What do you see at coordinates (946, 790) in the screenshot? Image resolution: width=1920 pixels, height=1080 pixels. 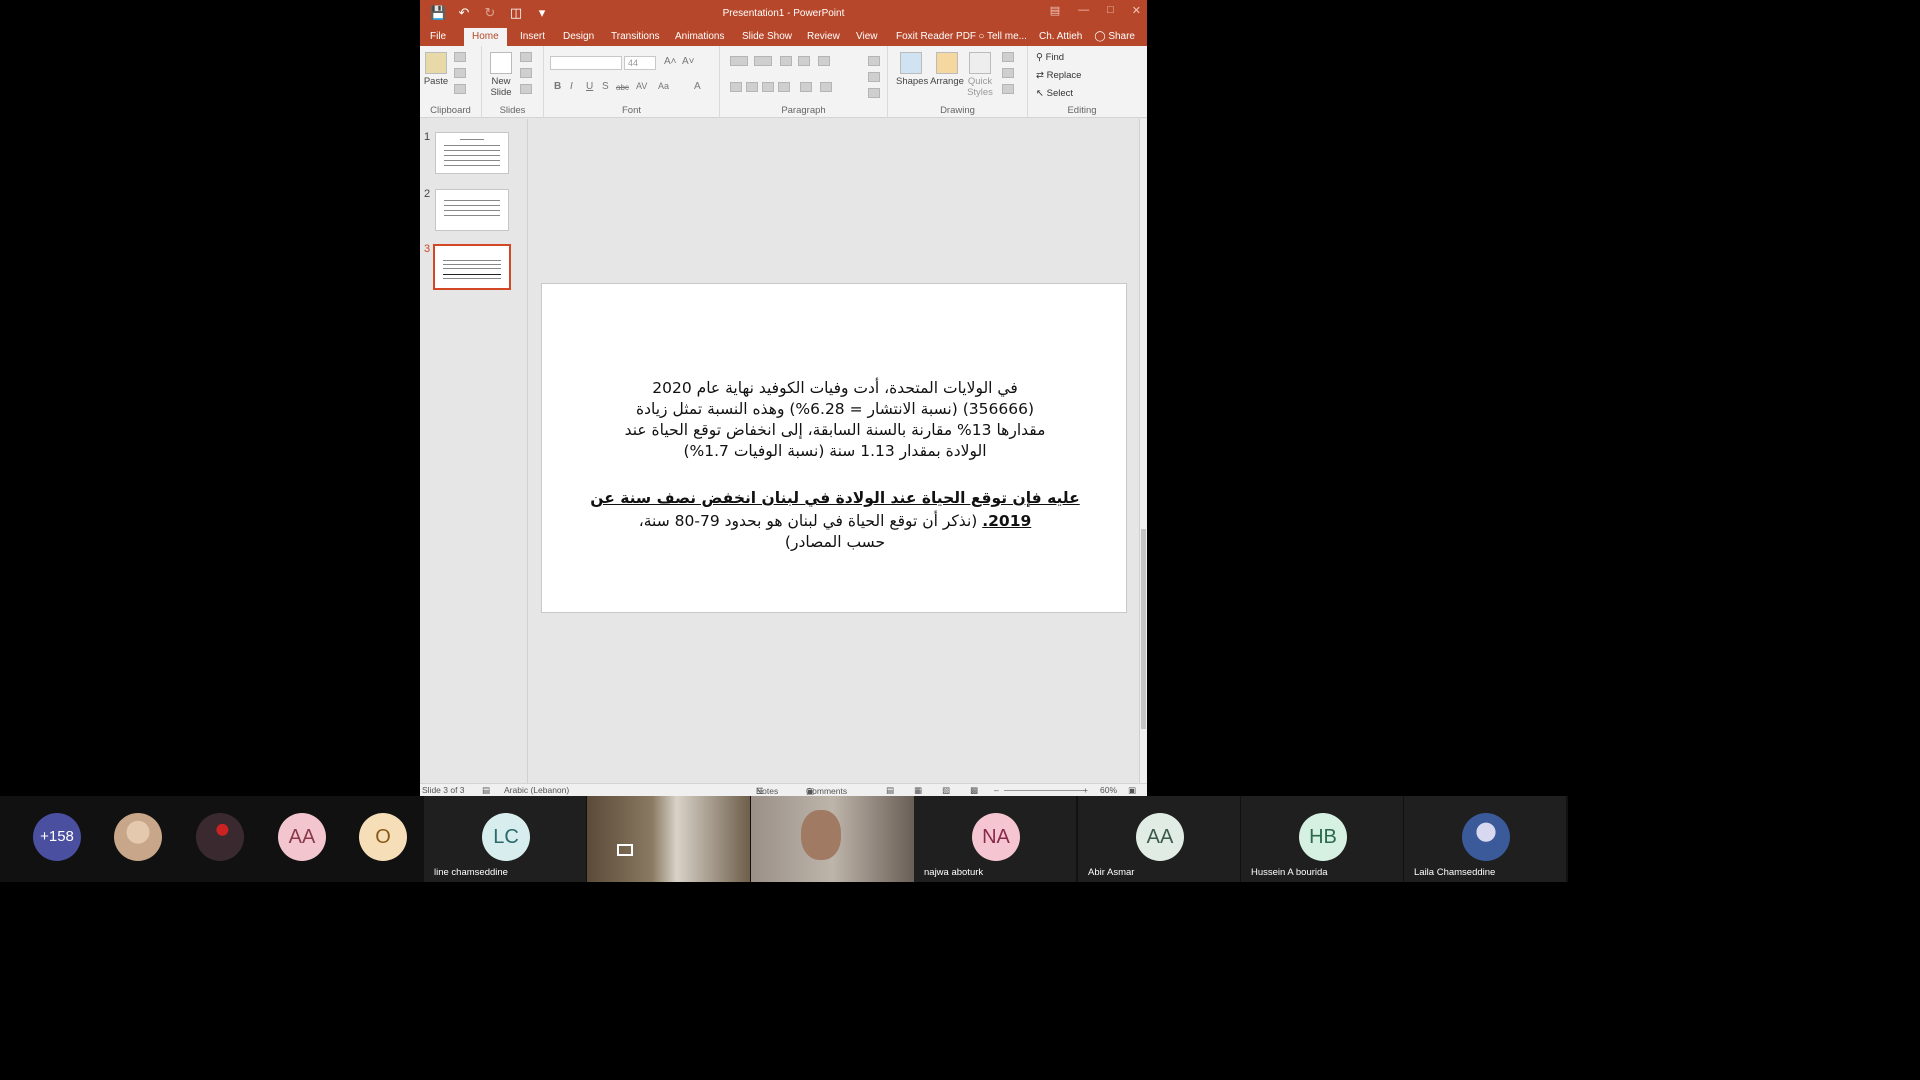 I see `reading-view-icon: ▧` at bounding box center [946, 790].